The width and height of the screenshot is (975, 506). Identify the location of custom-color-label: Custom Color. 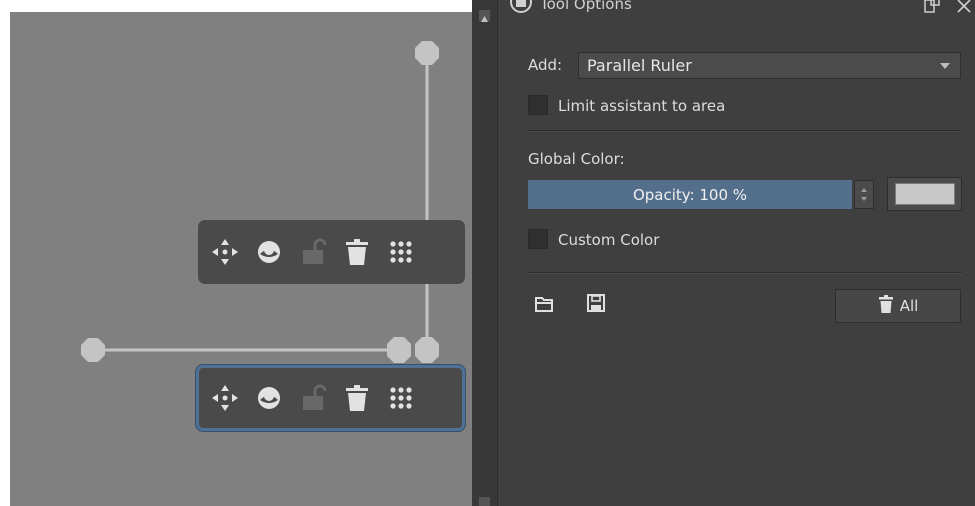
(609, 240).